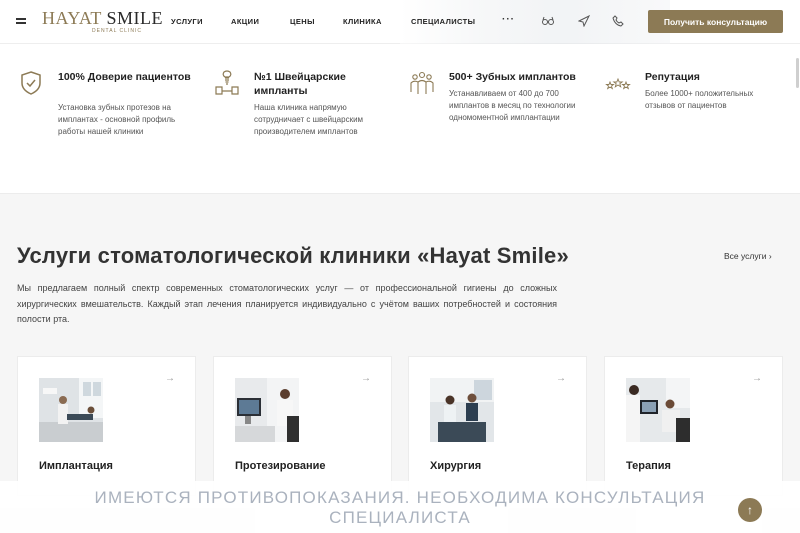  What do you see at coordinates (443, 21) in the screenshot?
I see `nav-specialists: Специалисты` at bounding box center [443, 21].